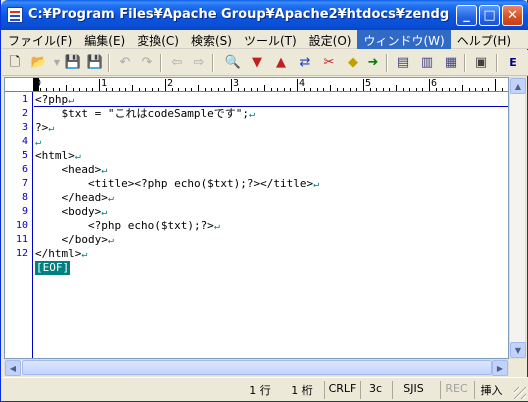  What do you see at coordinates (15, 15) in the screenshot?
I see `app-icon` at bounding box center [15, 15].